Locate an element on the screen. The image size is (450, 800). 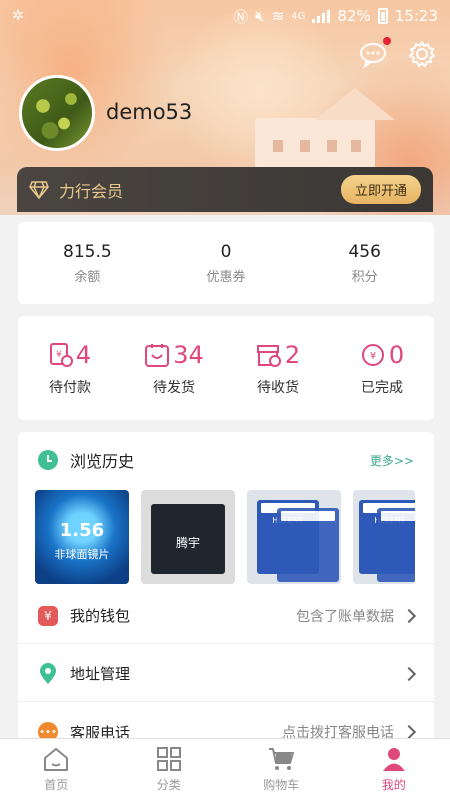
clock-icon is located at coordinates (48, 460).